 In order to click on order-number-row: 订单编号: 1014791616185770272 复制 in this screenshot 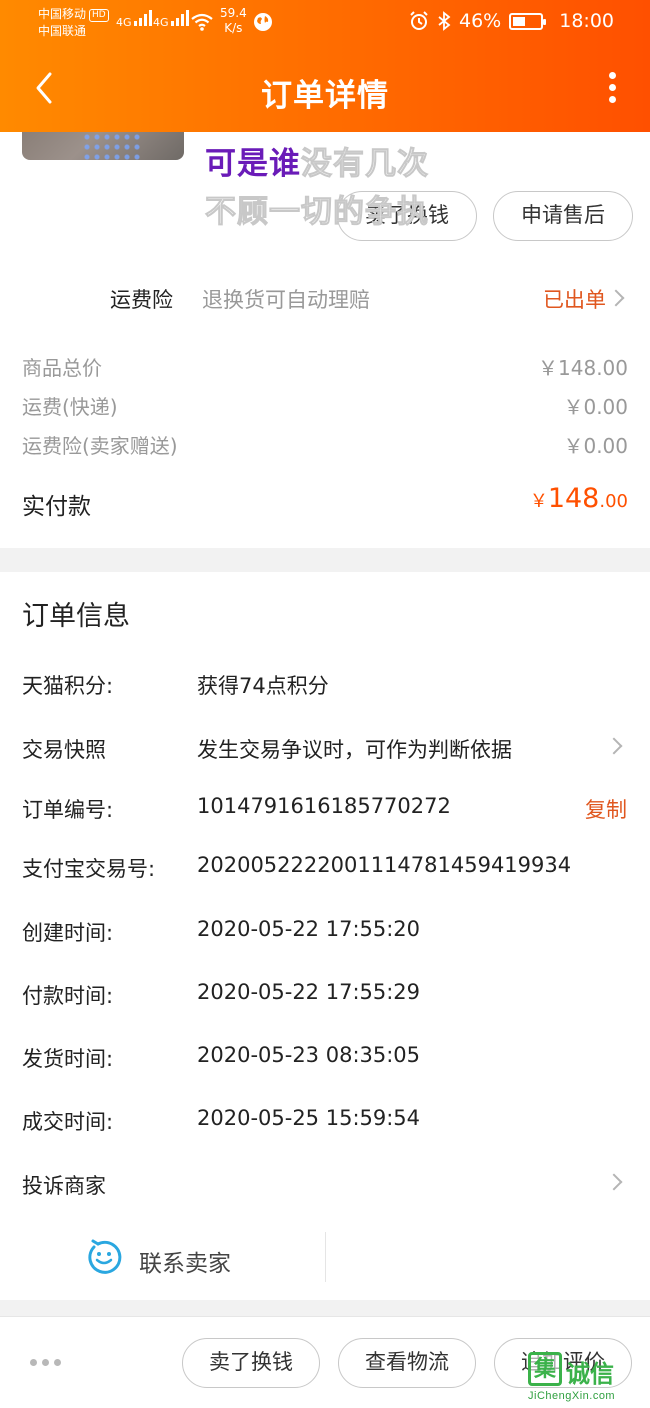, I will do `click(325, 814)`.